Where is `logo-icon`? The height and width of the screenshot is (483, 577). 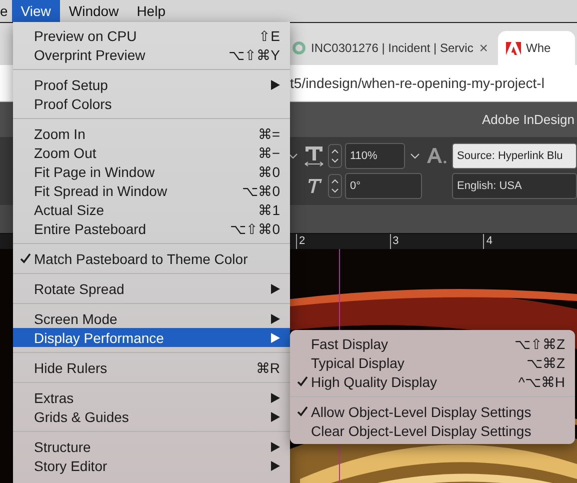 logo-icon is located at coordinates (513, 48).